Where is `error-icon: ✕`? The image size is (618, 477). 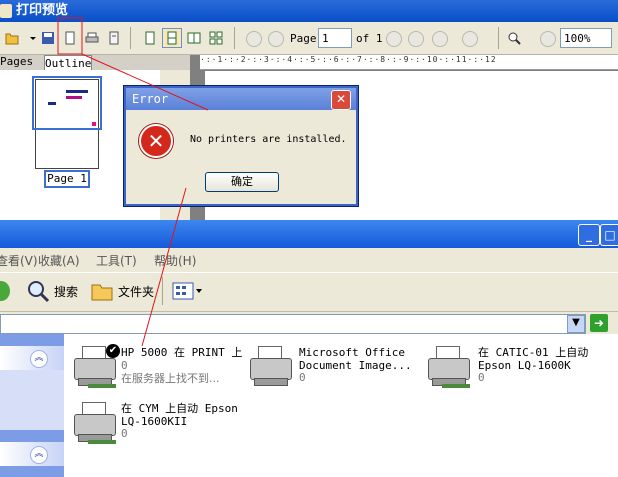
error-icon: ✕ is located at coordinates (156, 141).